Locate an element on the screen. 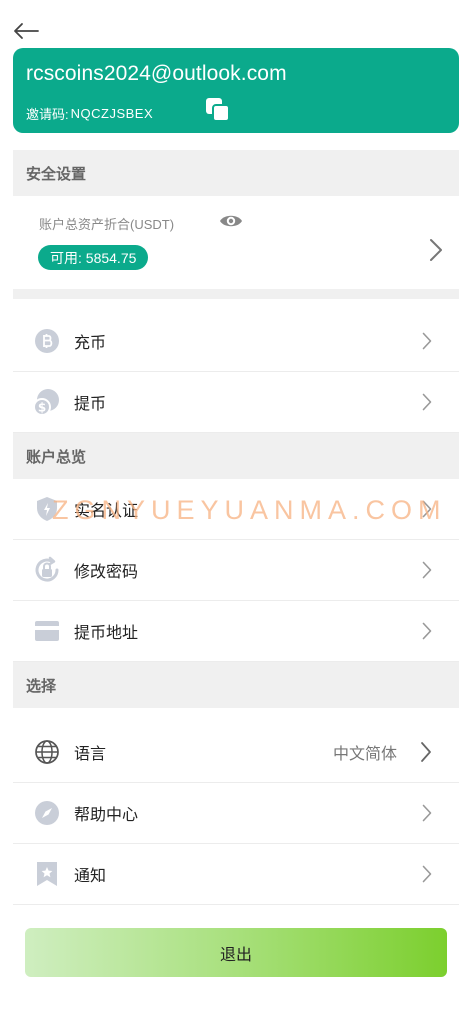  menu-item-label: 通知 is located at coordinates (90, 875).